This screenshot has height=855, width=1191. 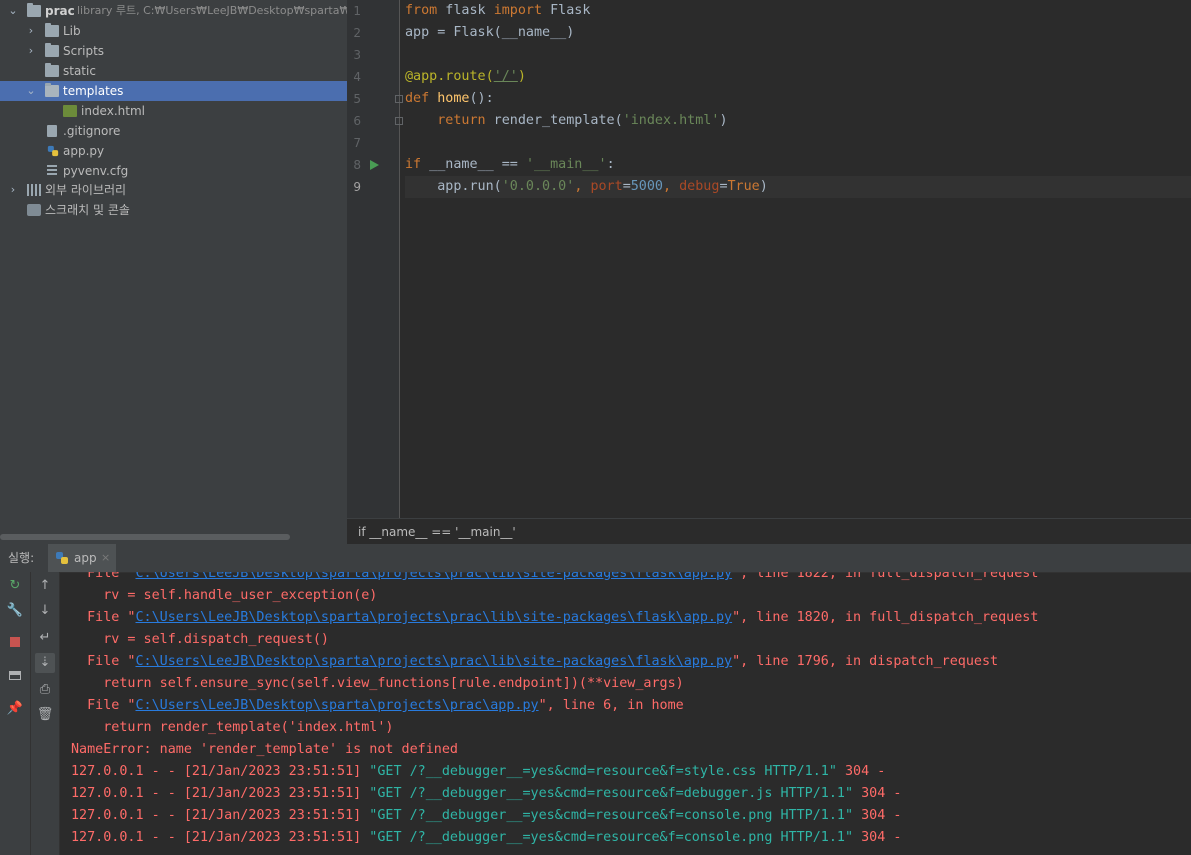 I want to click on token-keyword-arg: port, so click(x=606, y=186).